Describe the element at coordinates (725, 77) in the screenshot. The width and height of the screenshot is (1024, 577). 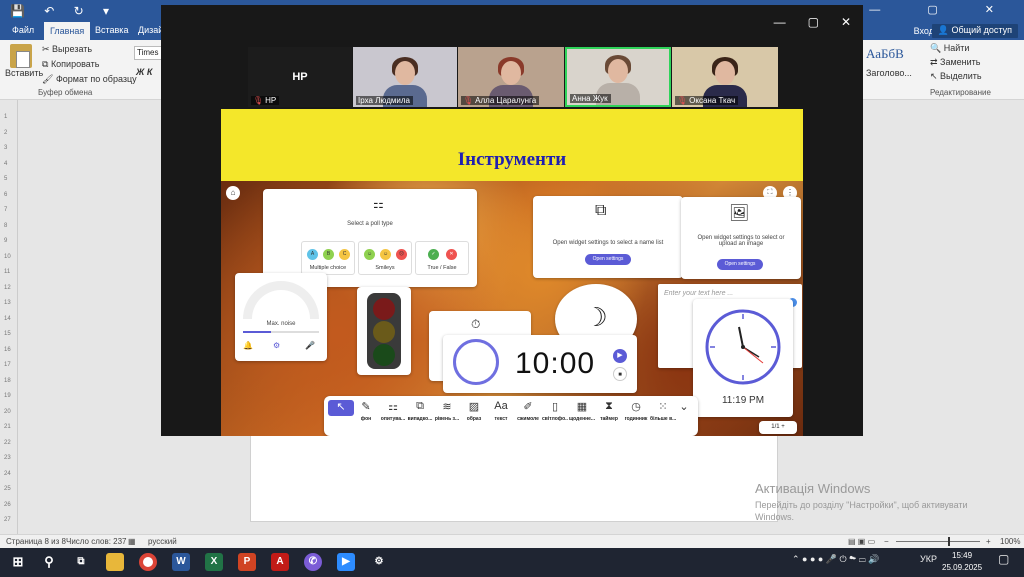
I see `participant-tile: 🎙 Оксана Ткач` at that location.